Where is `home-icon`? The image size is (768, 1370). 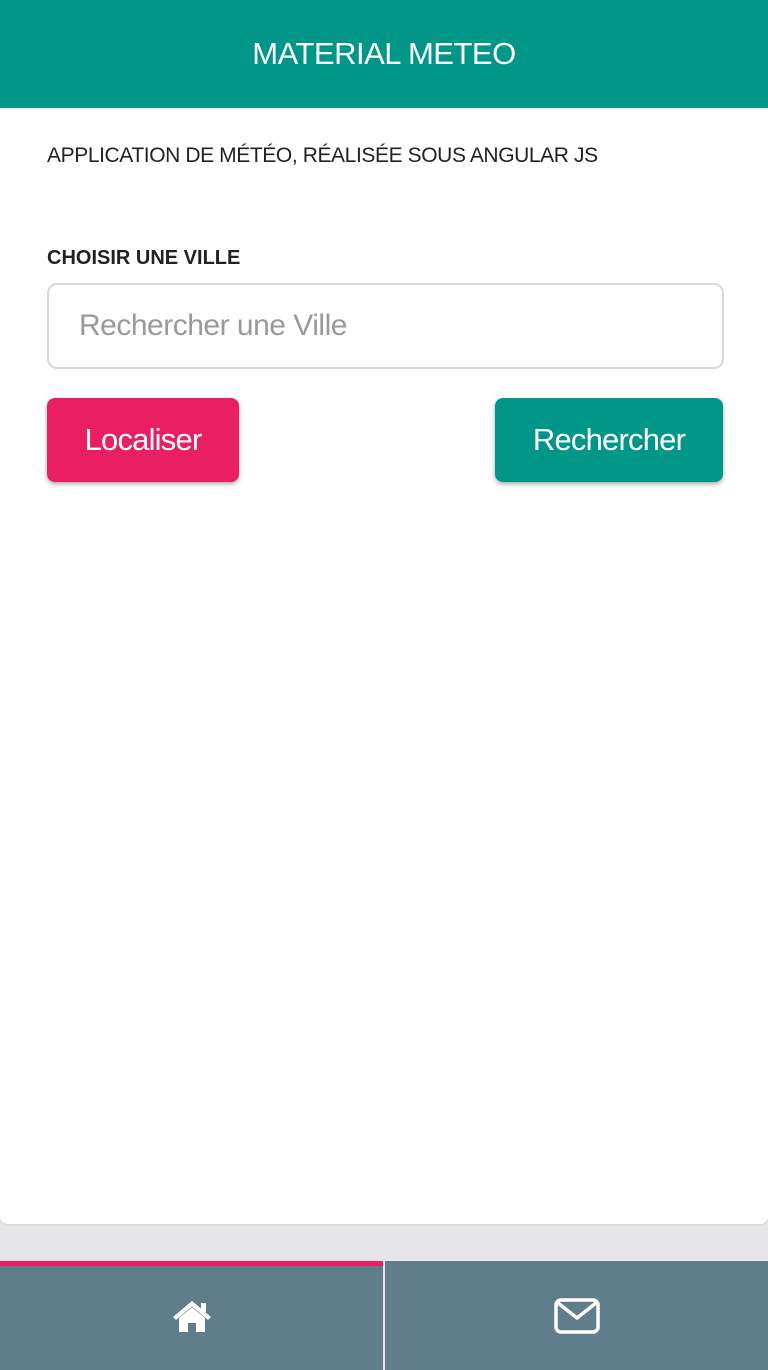 home-icon is located at coordinates (192, 1316).